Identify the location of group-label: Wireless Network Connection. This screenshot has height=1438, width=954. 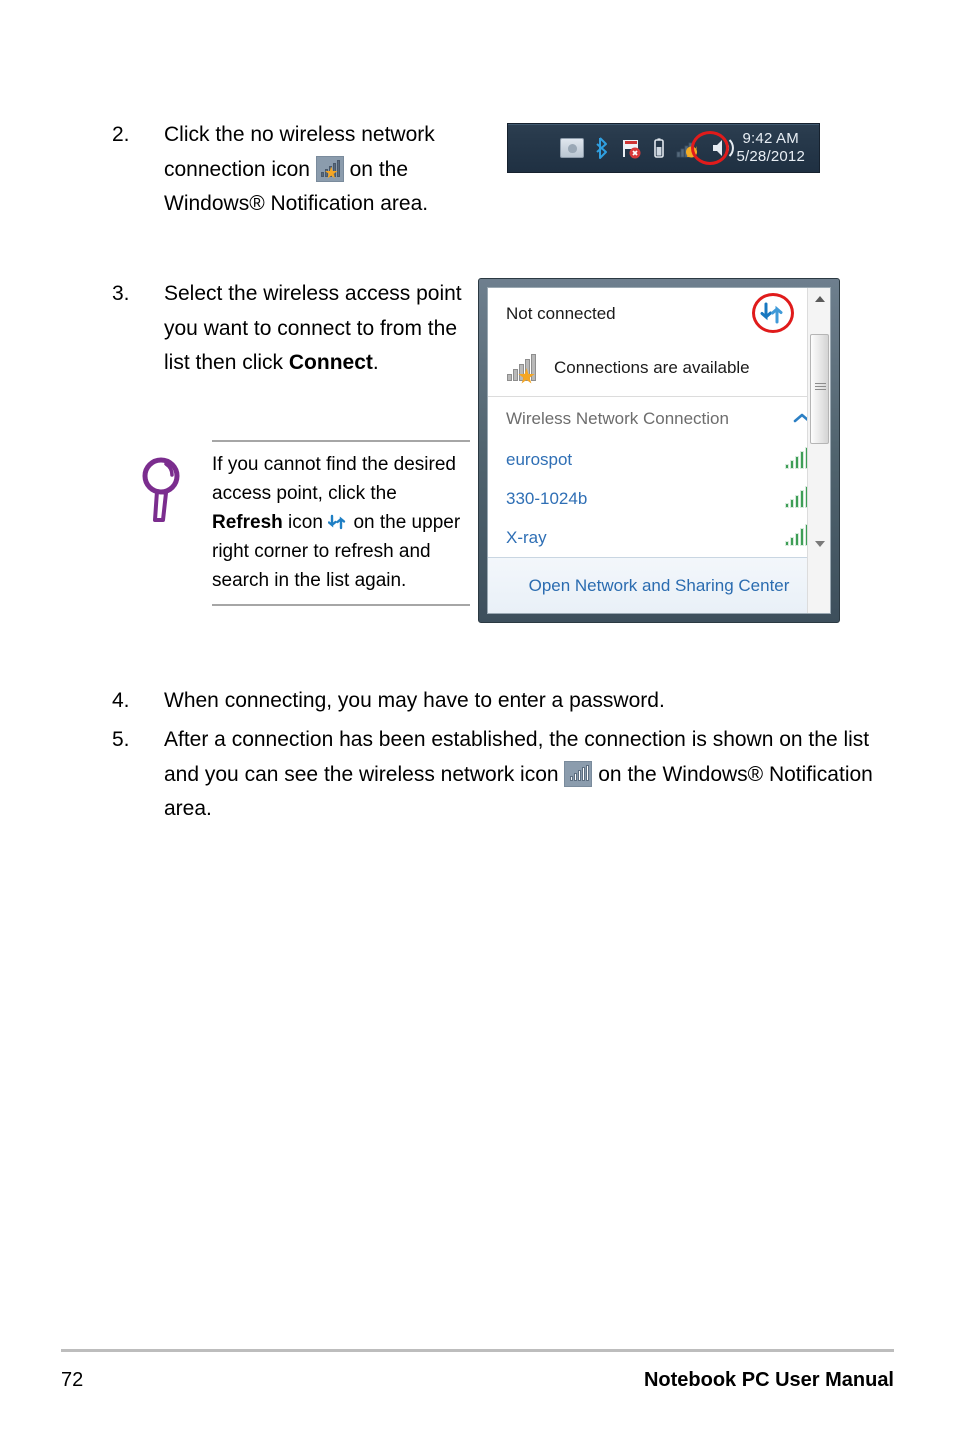
(617, 419).